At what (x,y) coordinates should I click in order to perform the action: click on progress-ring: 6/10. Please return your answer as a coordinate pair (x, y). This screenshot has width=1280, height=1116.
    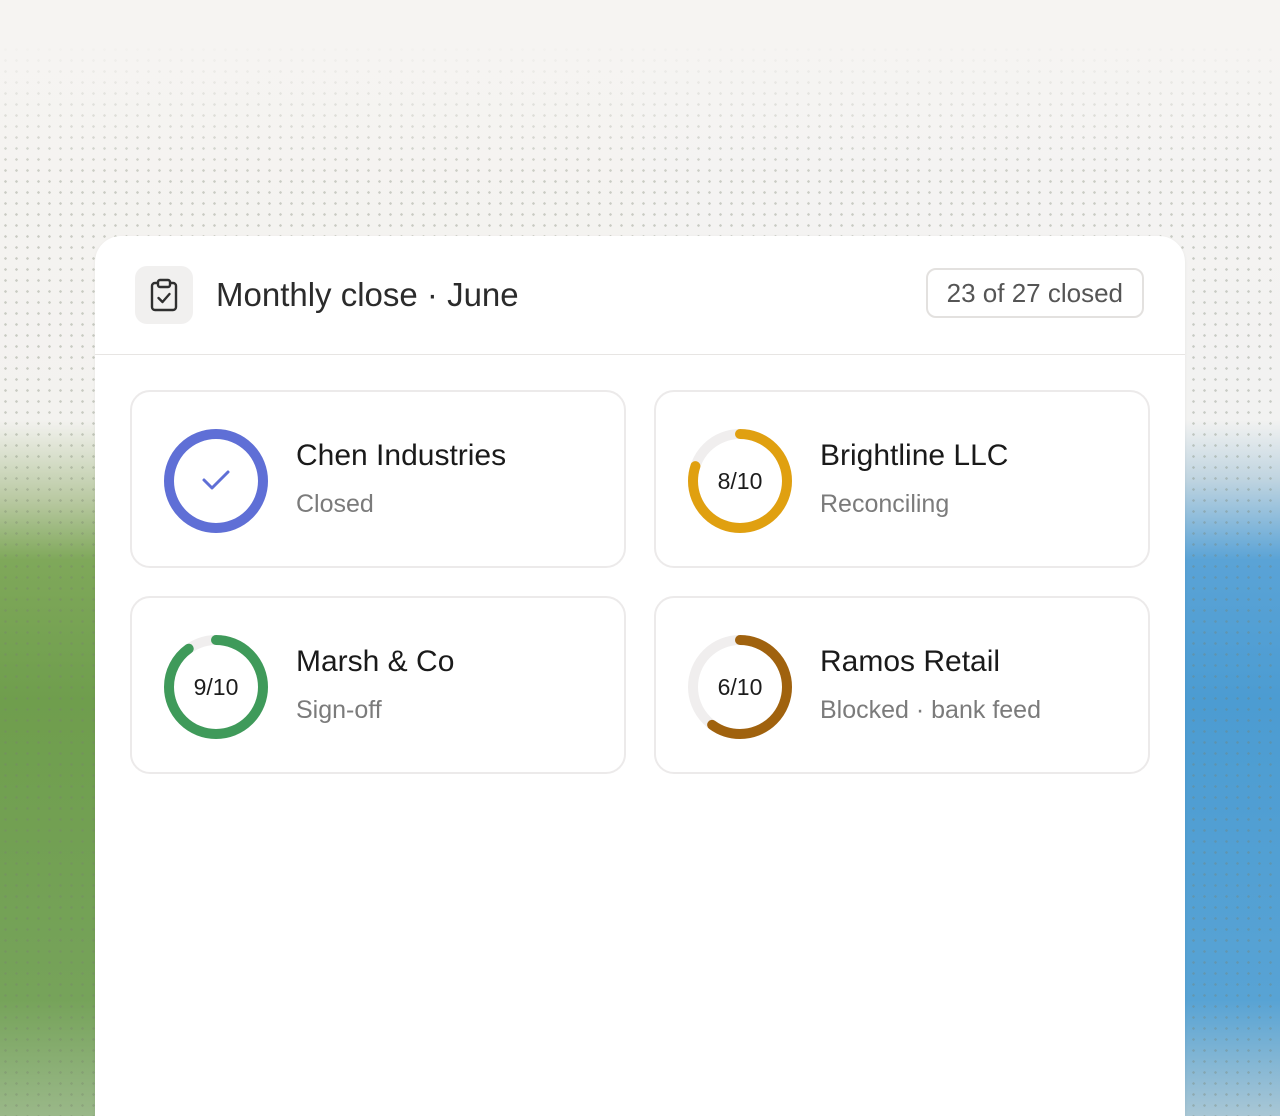
    Looking at the image, I should click on (740, 687).